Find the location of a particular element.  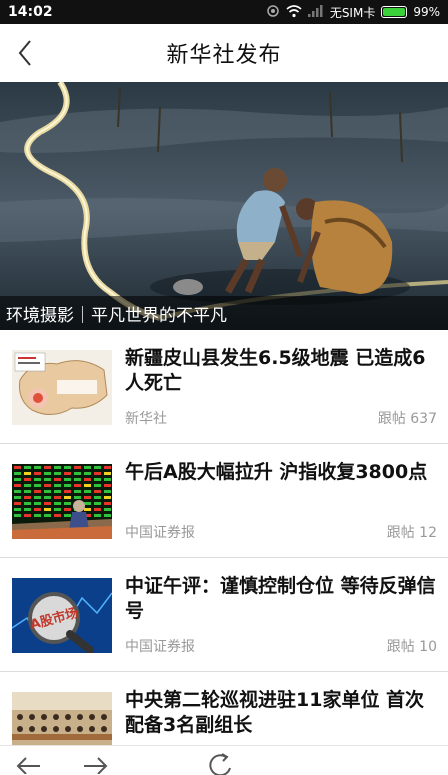

status-bar: 14:02 无SIM卡 99% is located at coordinates (224, 12).